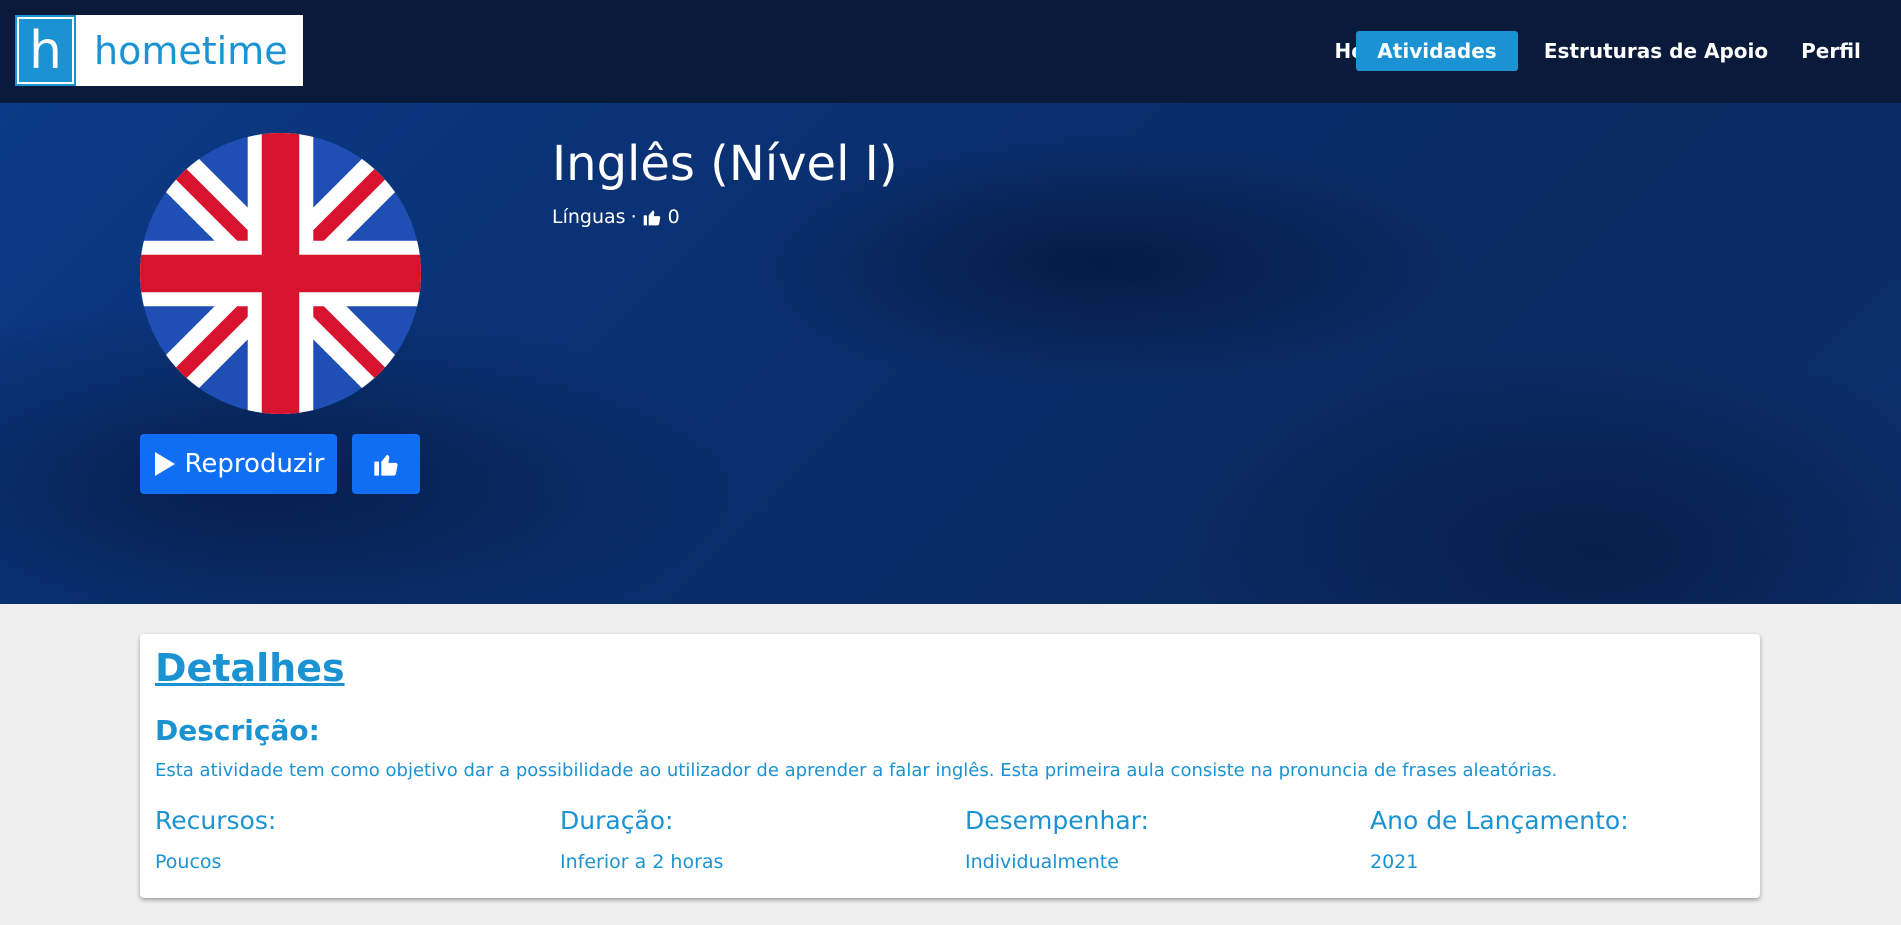  I want to click on description-label: Descrição:, so click(237, 730).